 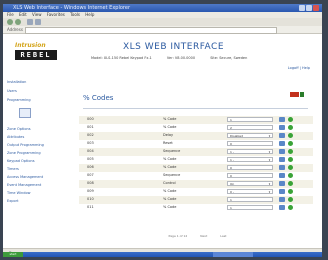 I want to click on sidebar-item-zone-options: Zone Options, so click(x=19, y=129).